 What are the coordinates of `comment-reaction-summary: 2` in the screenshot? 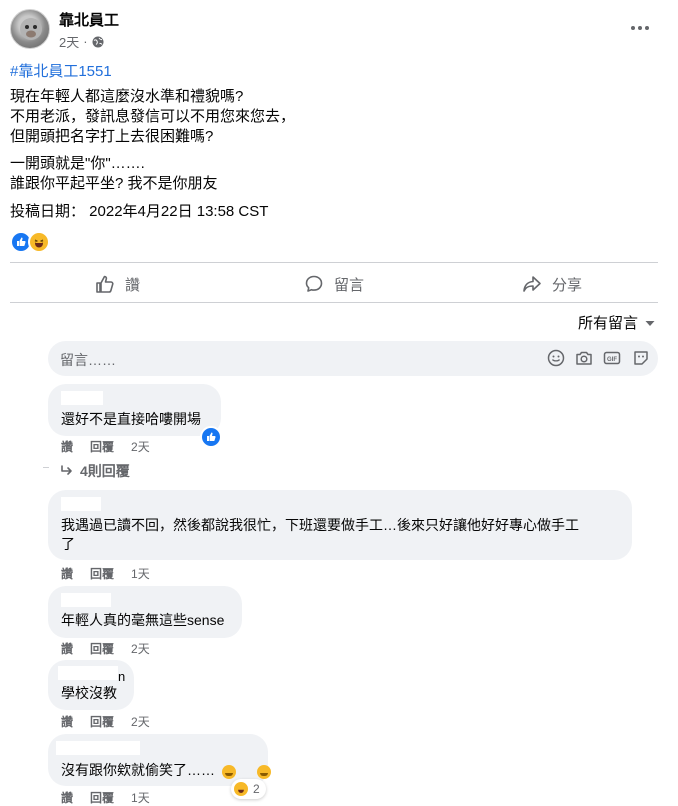 It's located at (248, 789).